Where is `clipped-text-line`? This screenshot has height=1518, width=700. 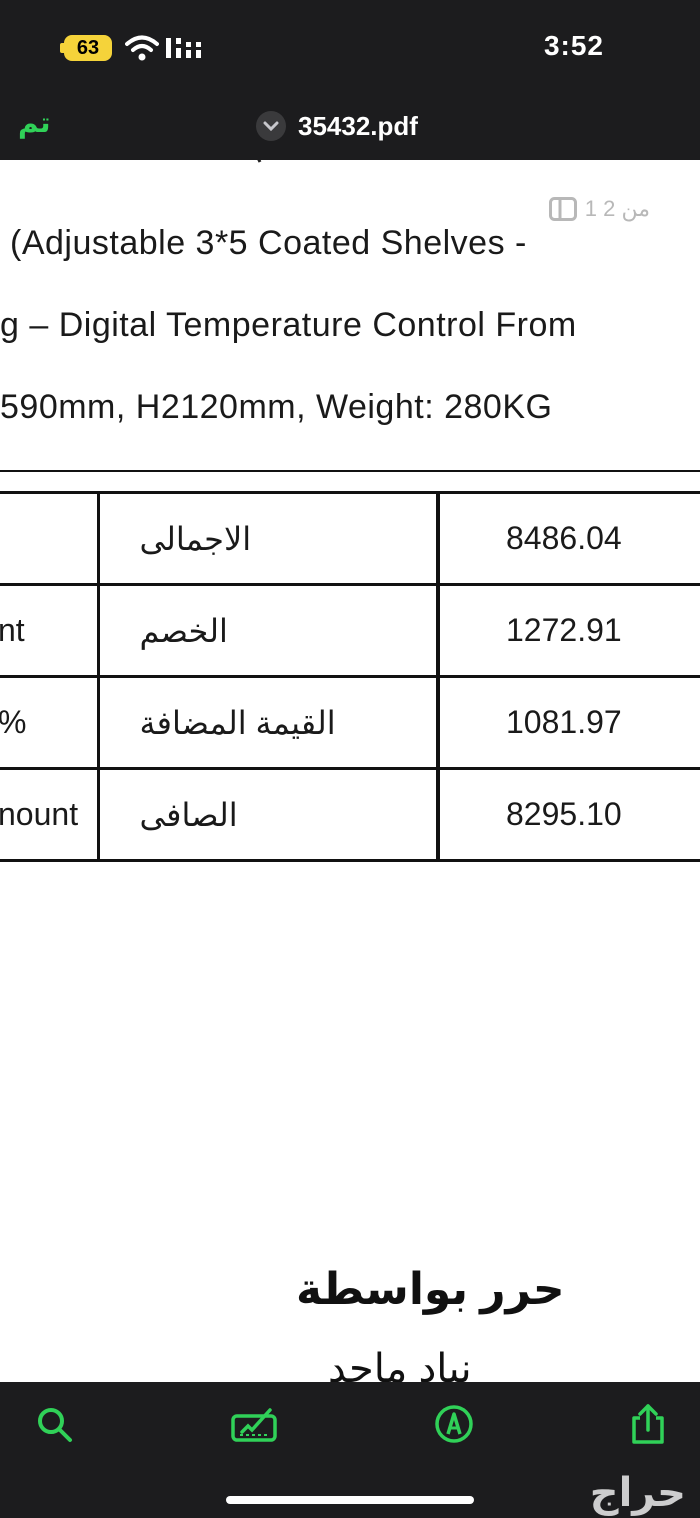
clipped-text-line is located at coordinates (165, 164).